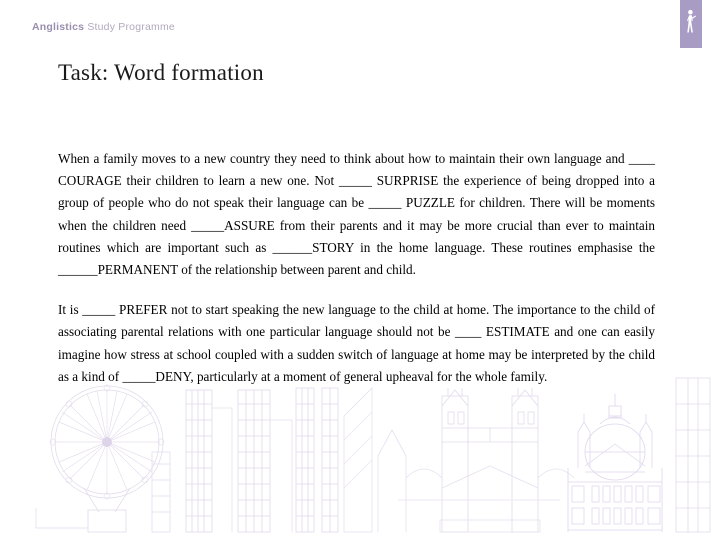 This screenshot has width=720, height=540. What do you see at coordinates (693, 455) in the screenshot?
I see `right-tower-icon` at bounding box center [693, 455].